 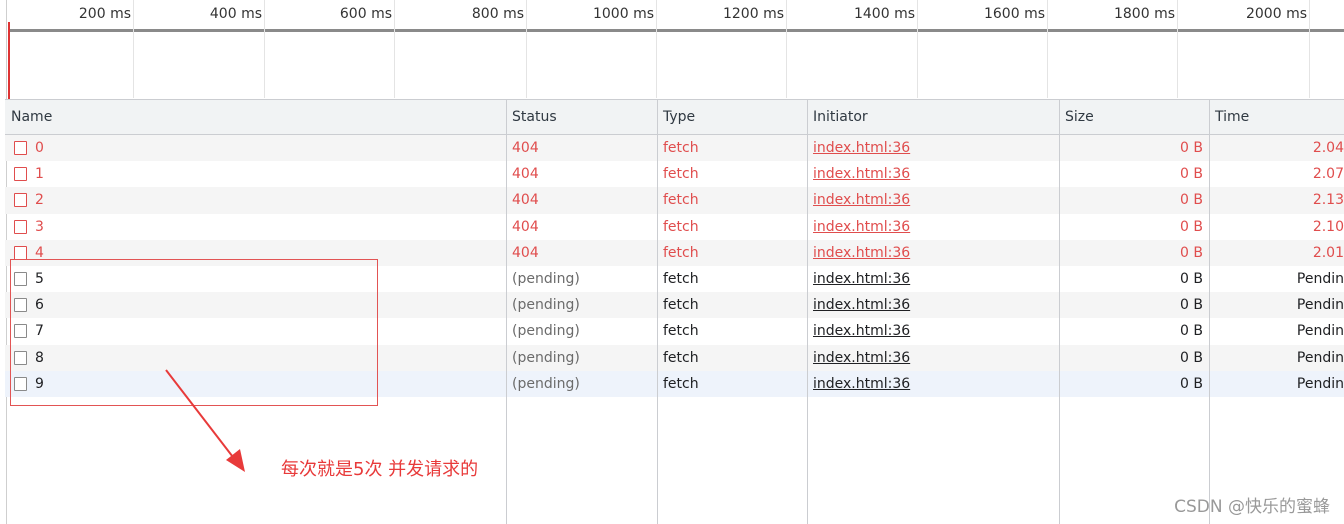 I want to click on requests-table-header: Name Status Type Initiator Size Time, so click(x=674, y=117).